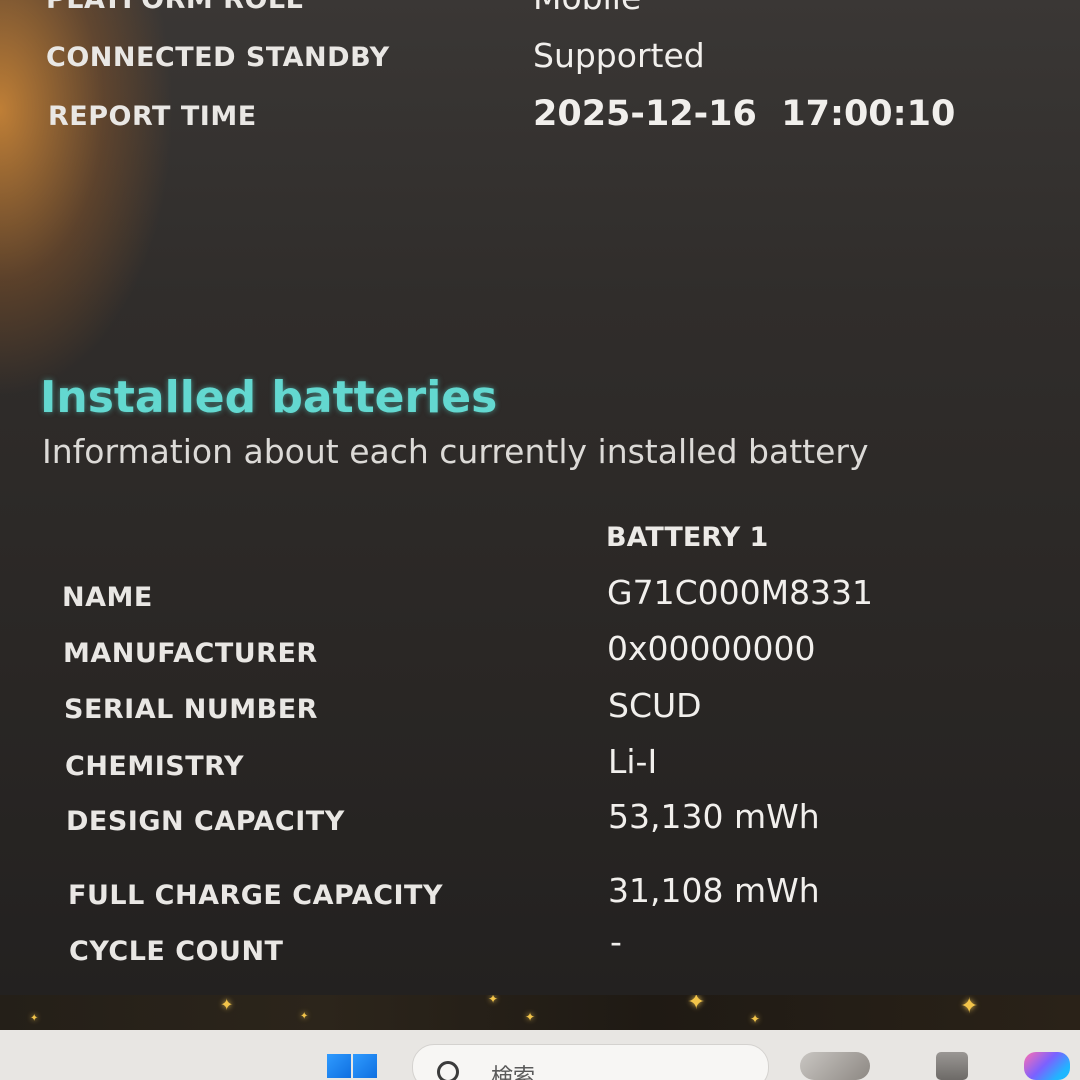 The height and width of the screenshot is (1080, 1080). What do you see at coordinates (152, 116) in the screenshot?
I see `report-time-label: REPORT TIME` at bounding box center [152, 116].